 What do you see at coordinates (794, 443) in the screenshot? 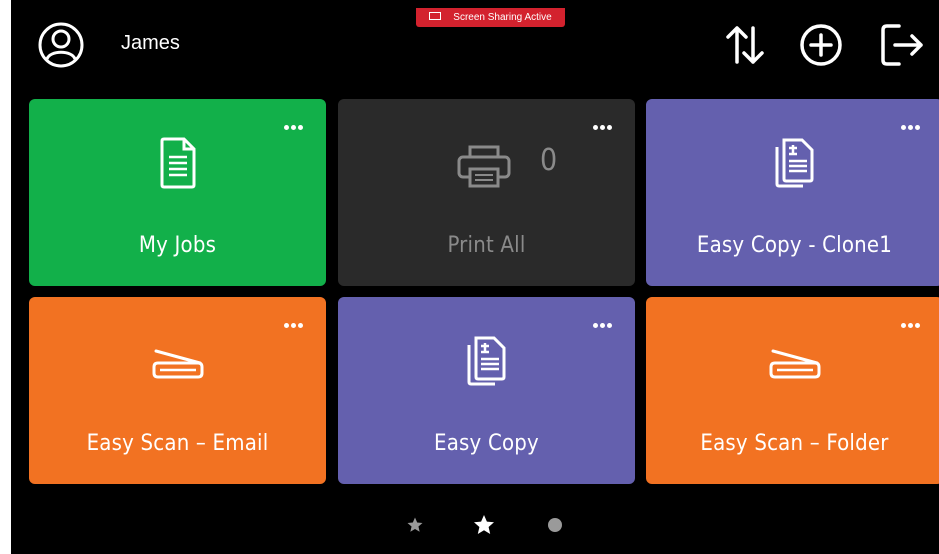
I see `tile-label: Easy Scan – Folder` at bounding box center [794, 443].